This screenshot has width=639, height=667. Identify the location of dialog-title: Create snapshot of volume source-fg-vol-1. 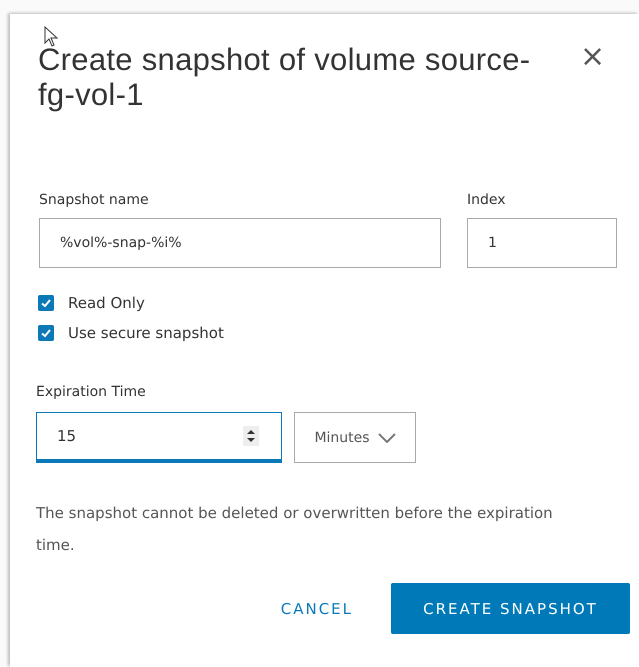
(285, 77).